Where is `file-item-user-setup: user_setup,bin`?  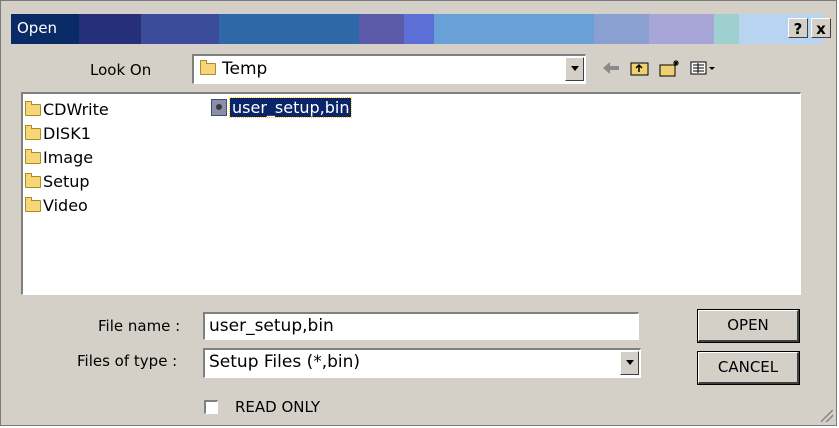 file-item-user-setup: user_setup,bin is located at coordinates (282, 107).